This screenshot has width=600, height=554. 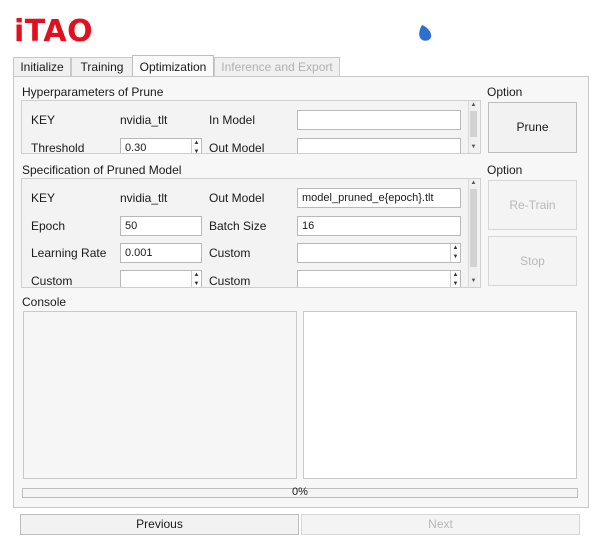 What do you see at coordinates (48, 226) in the screenshot?
I see `epoch-label: Epoch` at bounding box center [48, 226].